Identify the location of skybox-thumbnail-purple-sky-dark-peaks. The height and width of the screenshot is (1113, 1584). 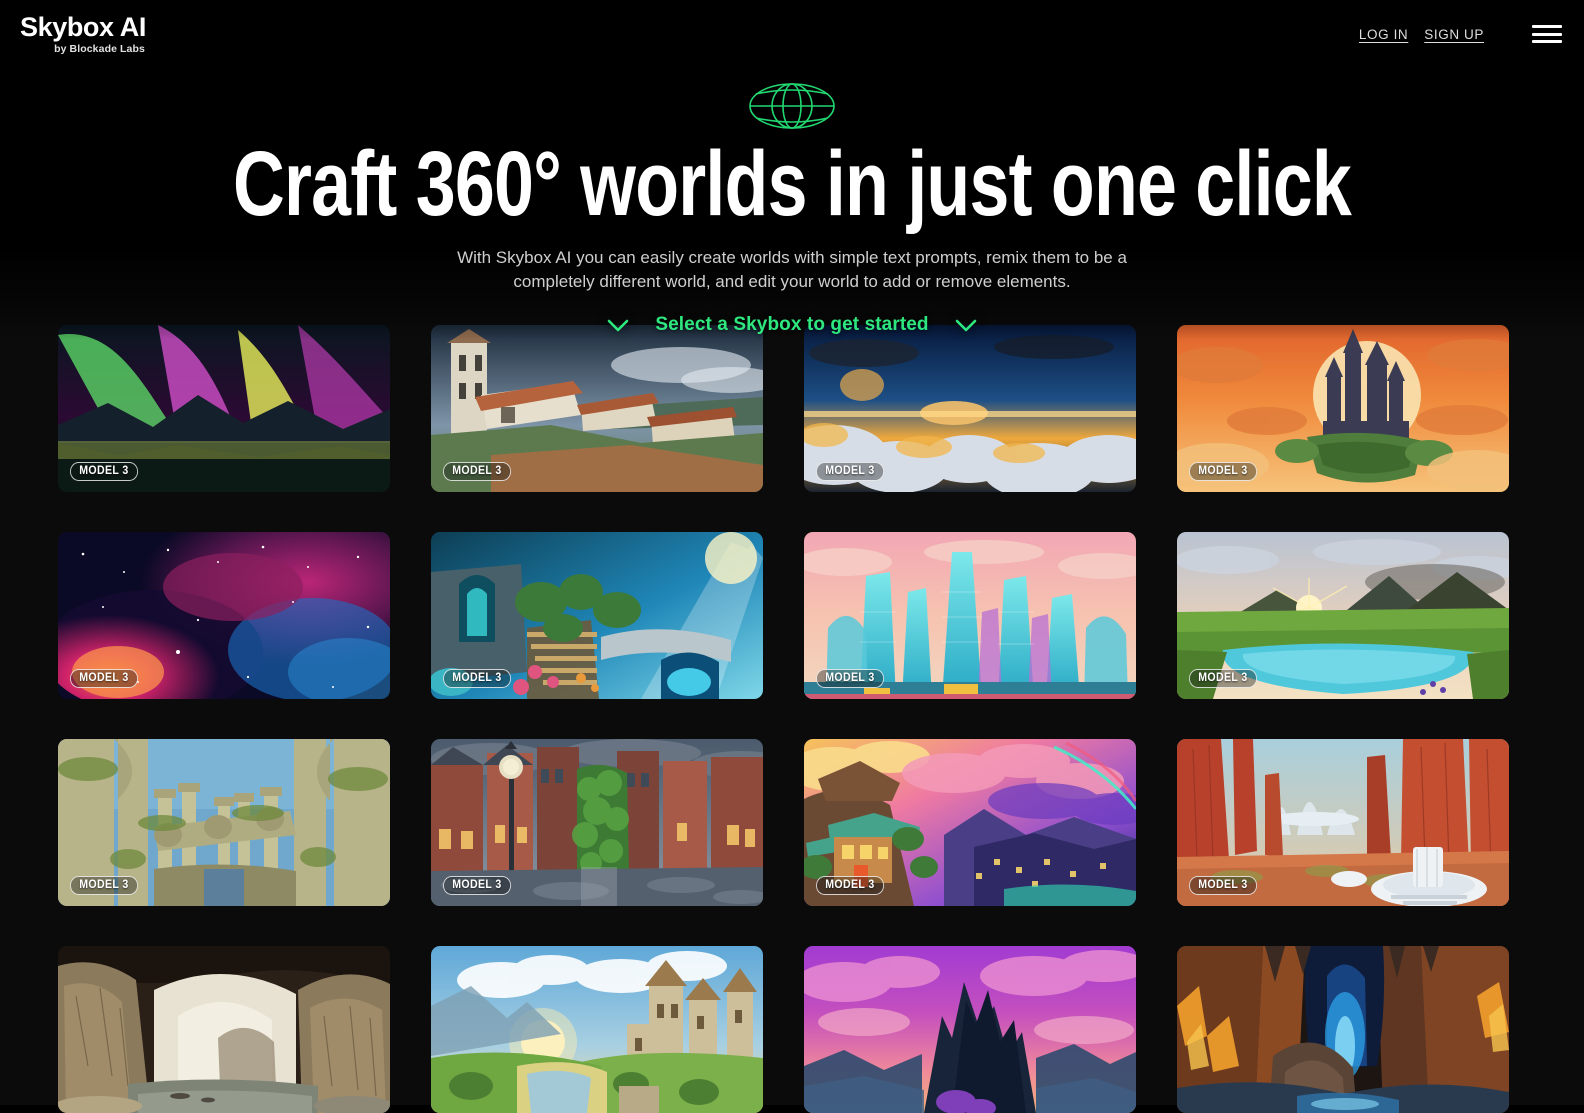
(970, 1029).